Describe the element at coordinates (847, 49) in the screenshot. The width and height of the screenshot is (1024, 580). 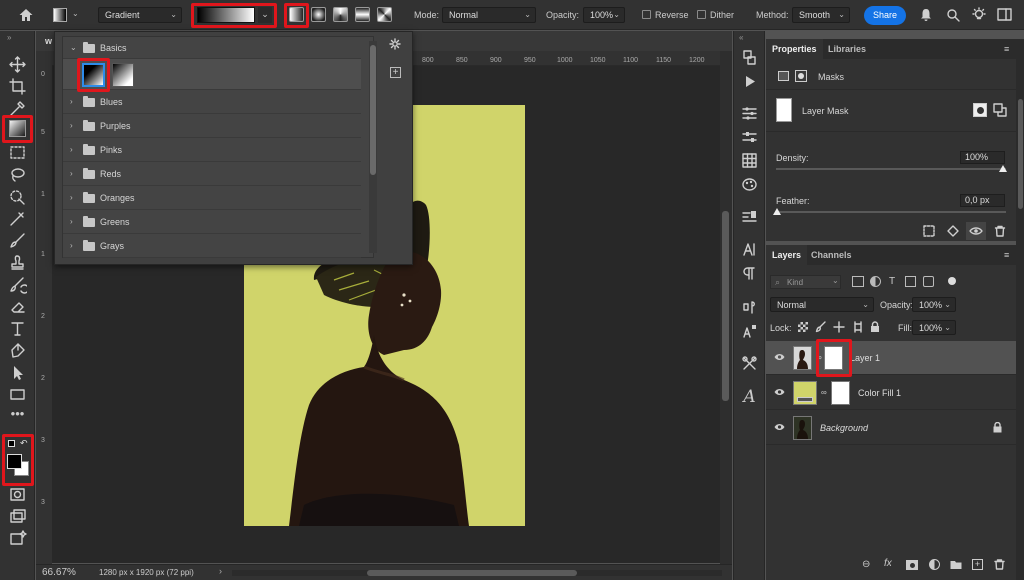
I see `tab-libraries: Libraries` at that location.